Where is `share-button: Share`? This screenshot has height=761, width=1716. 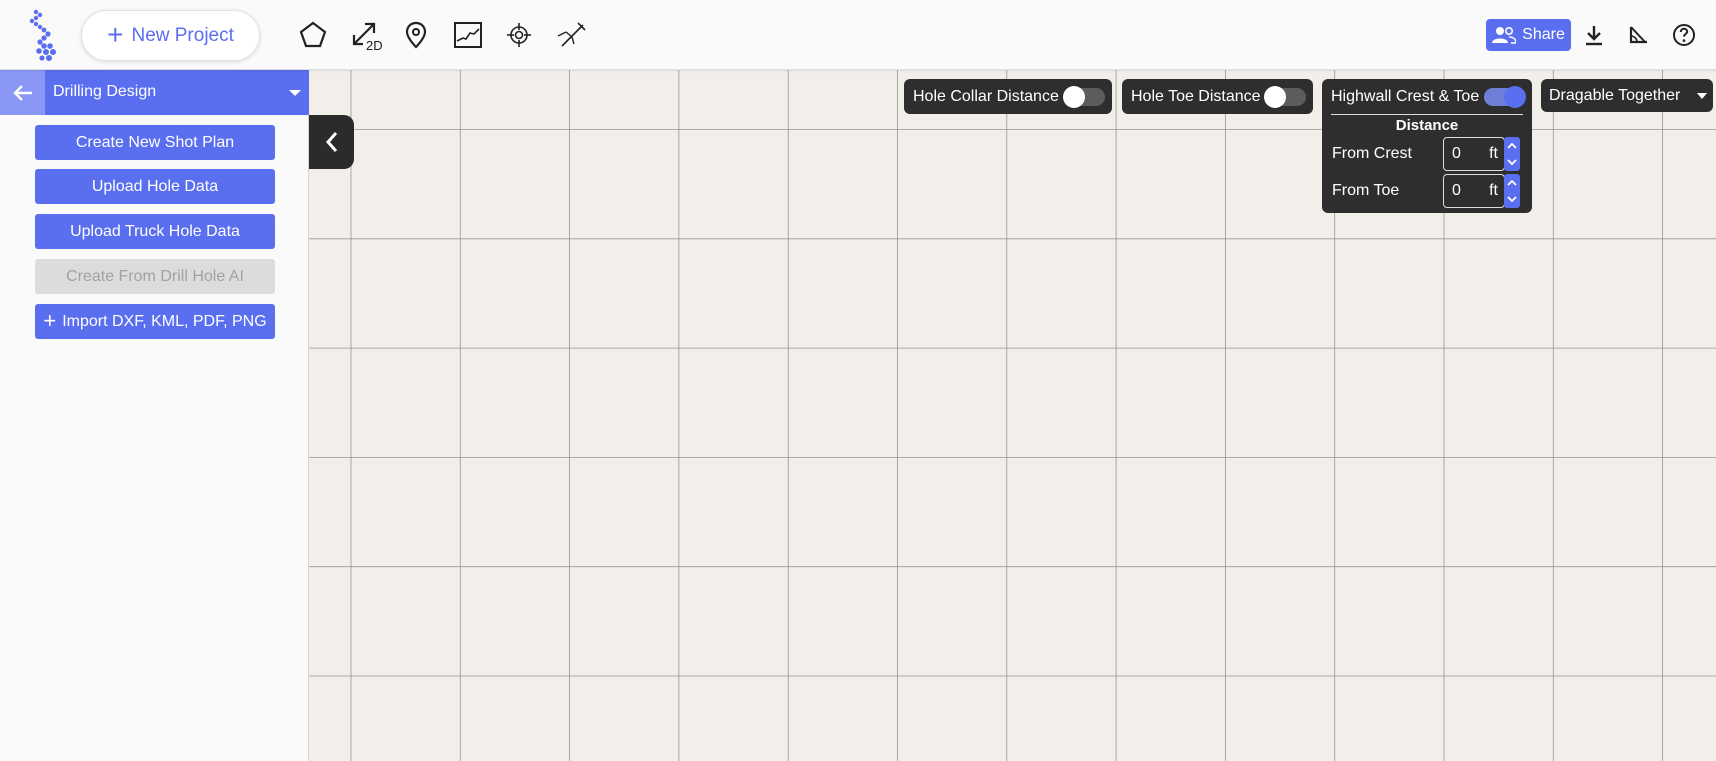
share-button: Share is located at coordinates (1528, 35).